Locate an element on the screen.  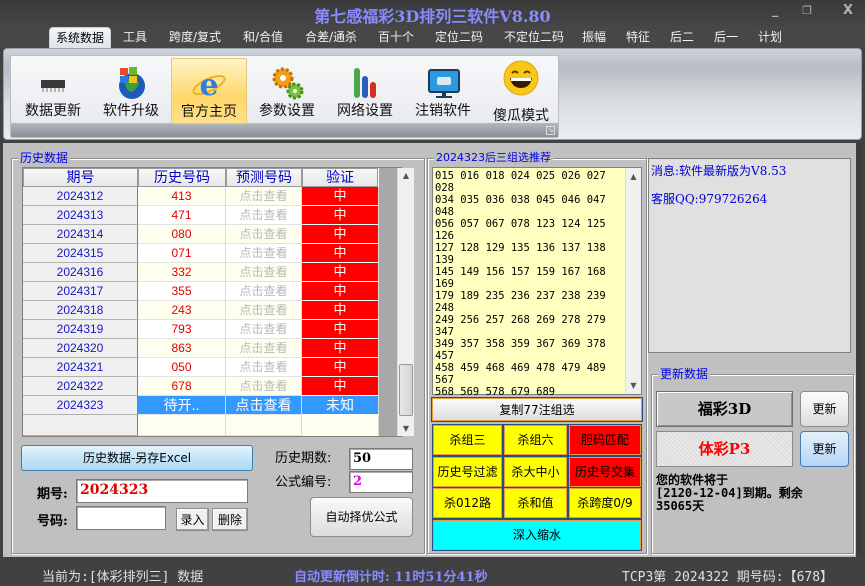
logout-software-button: 注销软件 is located at coordinates (443, 91).